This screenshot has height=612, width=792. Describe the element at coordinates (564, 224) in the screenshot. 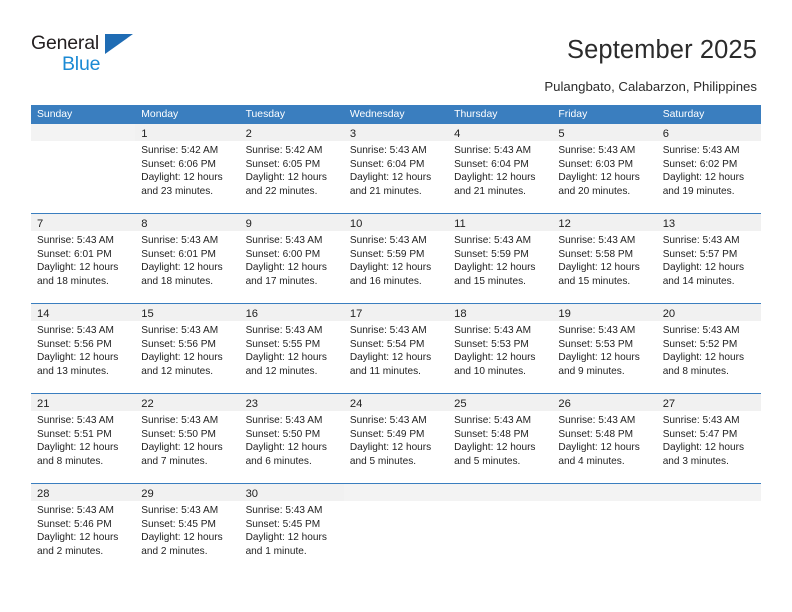

I see `day-number: 12` at that location.